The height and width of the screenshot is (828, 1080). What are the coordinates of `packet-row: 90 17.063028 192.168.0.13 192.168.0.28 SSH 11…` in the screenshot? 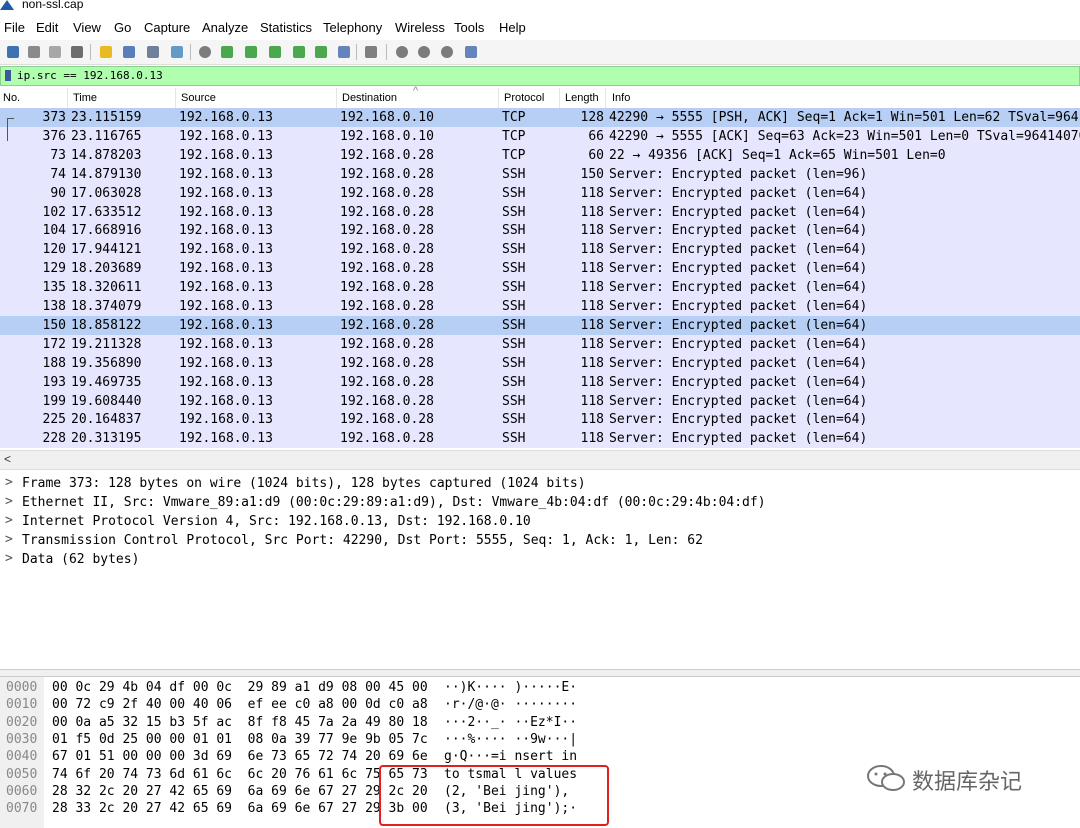 It's located at (540, 193).